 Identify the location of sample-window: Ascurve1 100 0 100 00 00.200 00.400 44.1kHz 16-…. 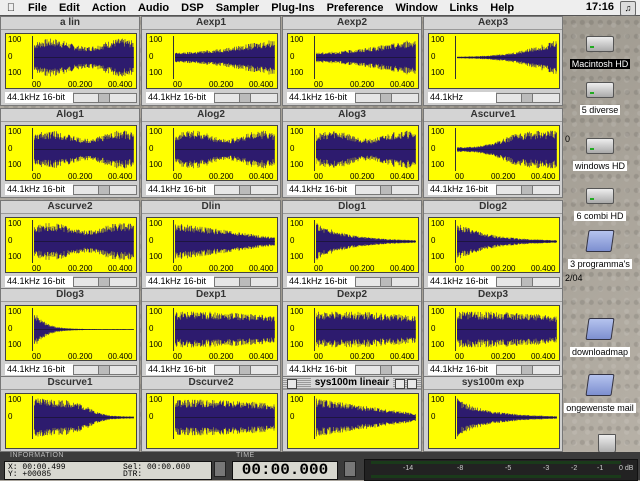
(493, 153).